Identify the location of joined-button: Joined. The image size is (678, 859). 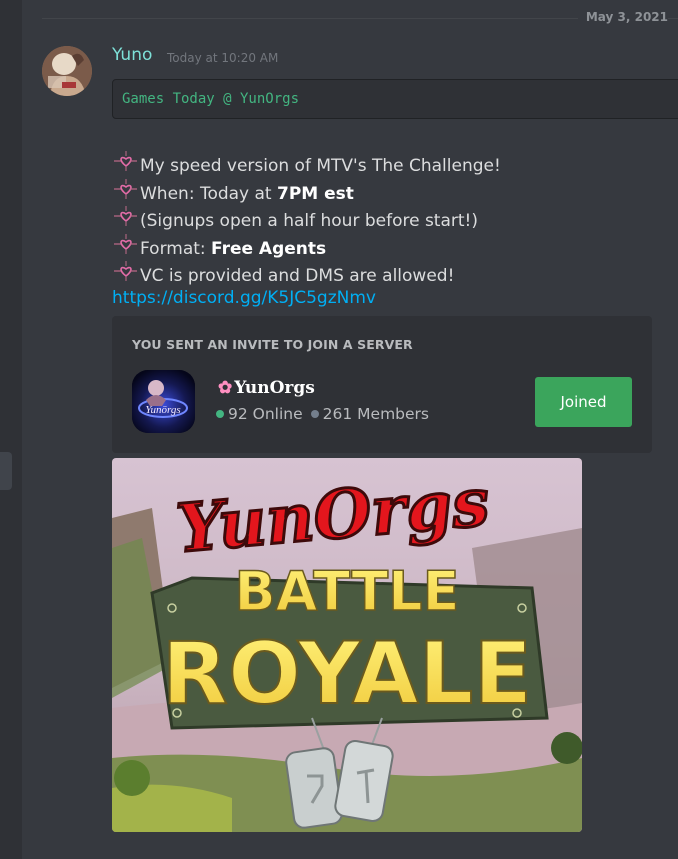
(583, 402).